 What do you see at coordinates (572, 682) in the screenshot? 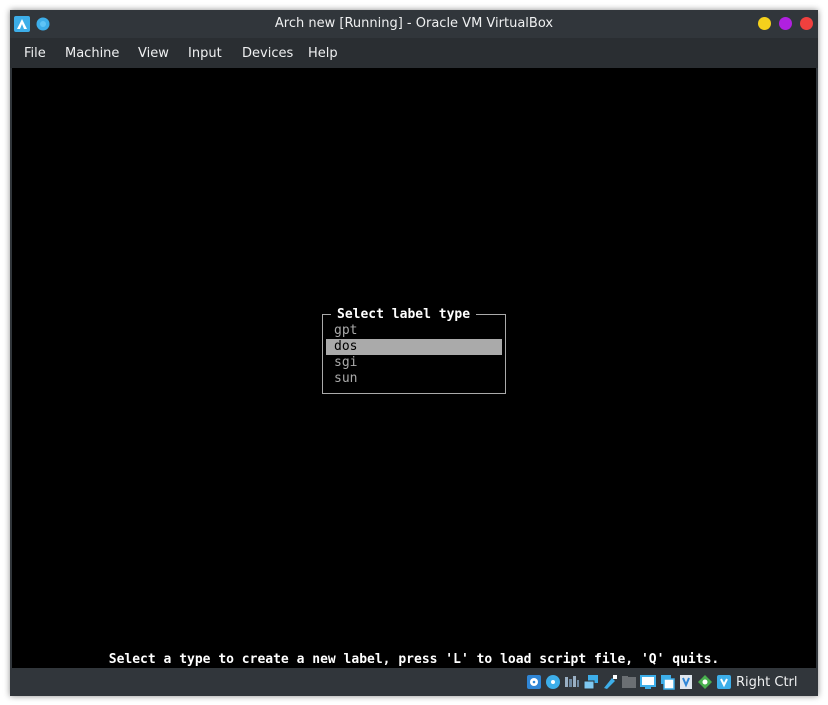
I see `audio-icon` at bounding box center [572, 682].